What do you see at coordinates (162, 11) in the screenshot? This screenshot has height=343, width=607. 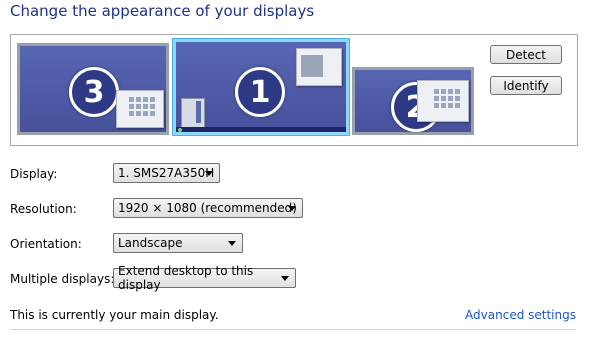 I see `page-title: Change the appearance of your displays` at bounding box center [162, 11].